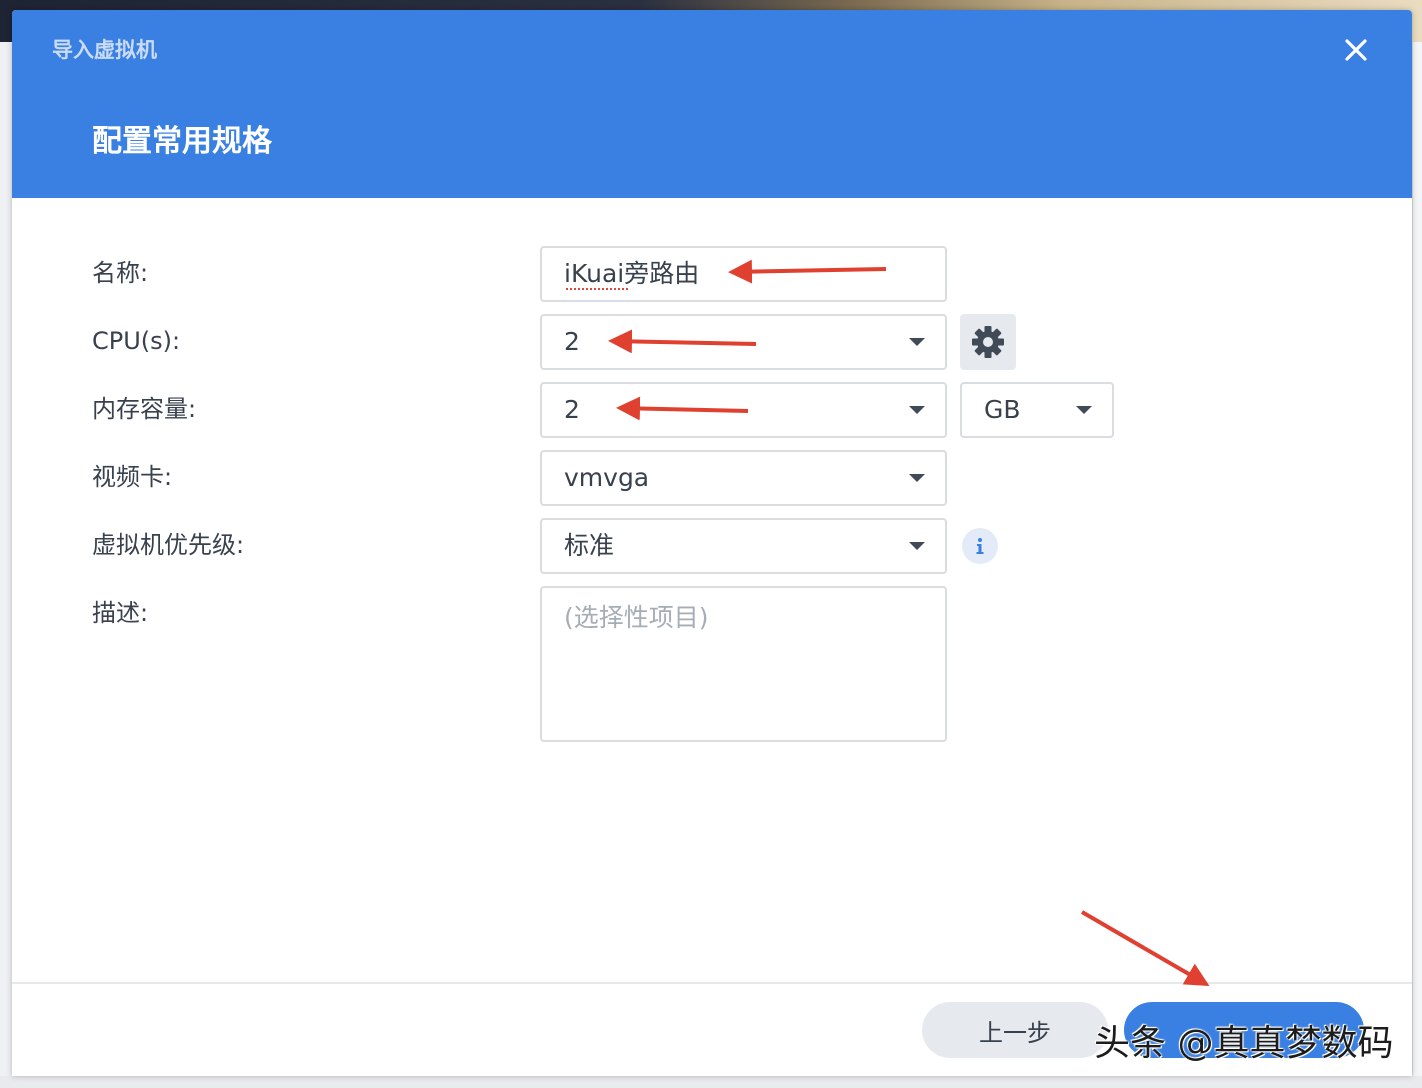 The image size is (1422, 1088). What do you see at coordinates (132, 477) in the screenshot?
I see `video-card-label: 视频卡:` at bounding box center [132, 477].